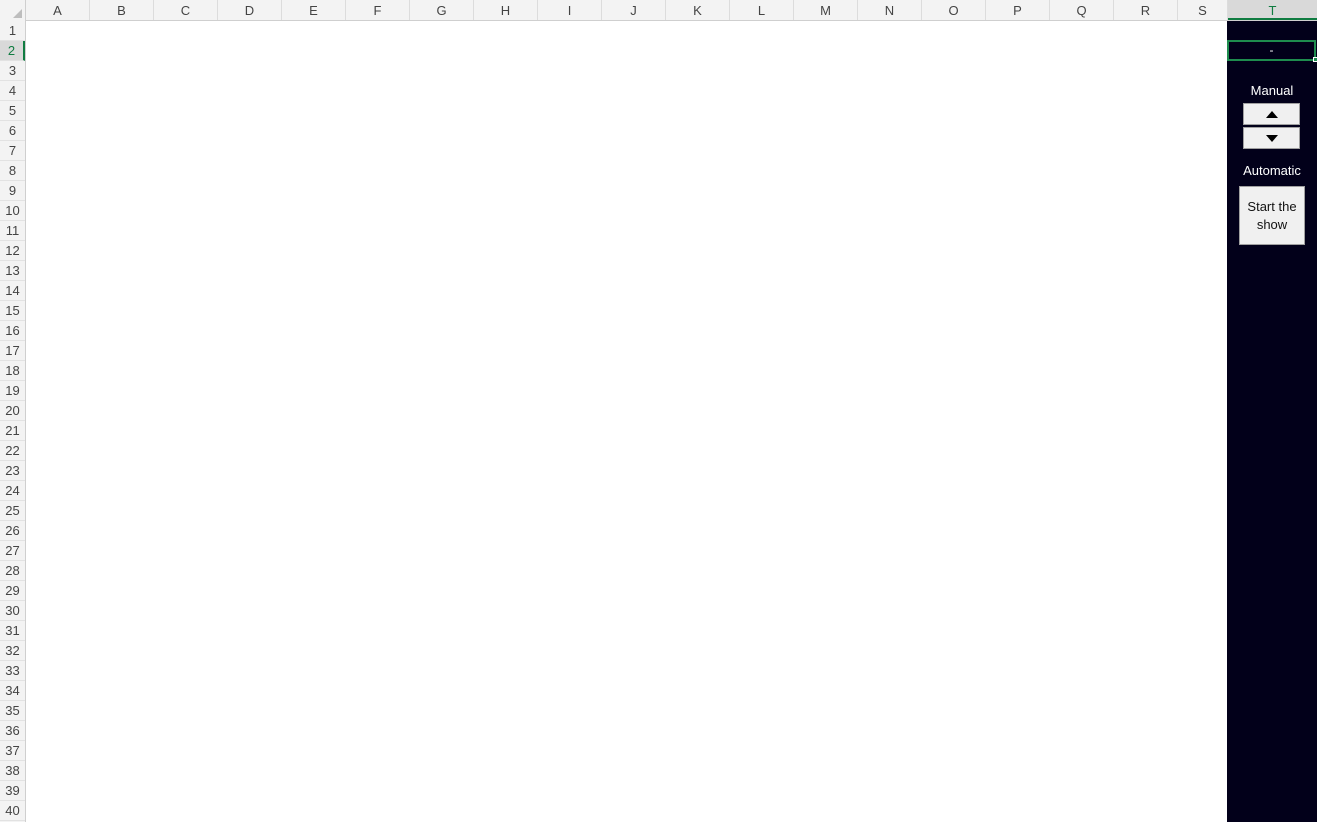 The width and height of the screenshot is (1317, 822). I want to click on row-header-32: 32, so click(12, 651).